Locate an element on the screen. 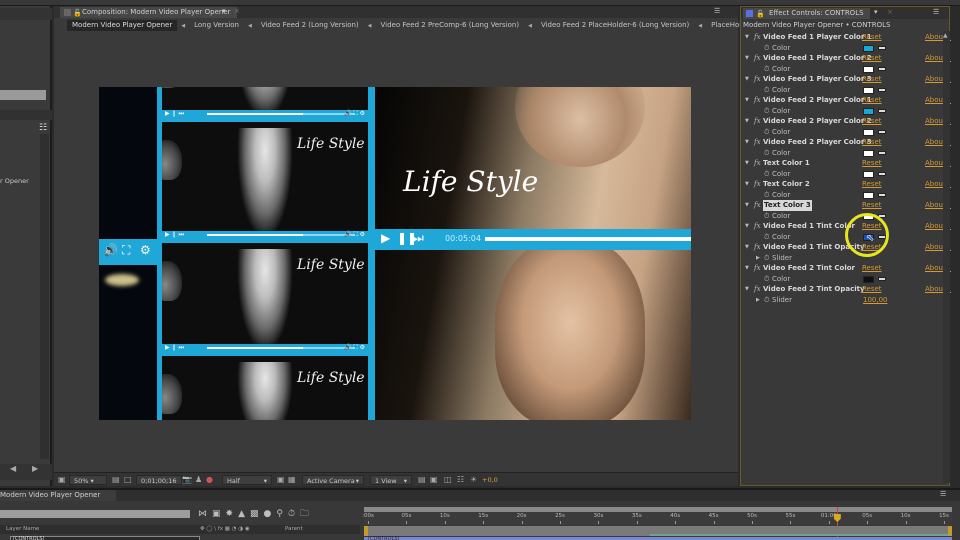 This screenshot has width=960, height=540. toggle-pixel-icon: ▤ is located at coordinates (422, 480).